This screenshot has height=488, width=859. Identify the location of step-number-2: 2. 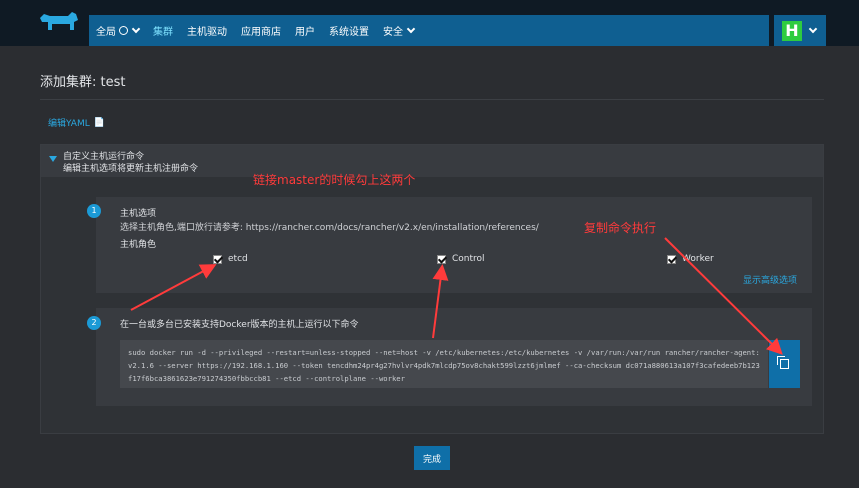
(94, 323).